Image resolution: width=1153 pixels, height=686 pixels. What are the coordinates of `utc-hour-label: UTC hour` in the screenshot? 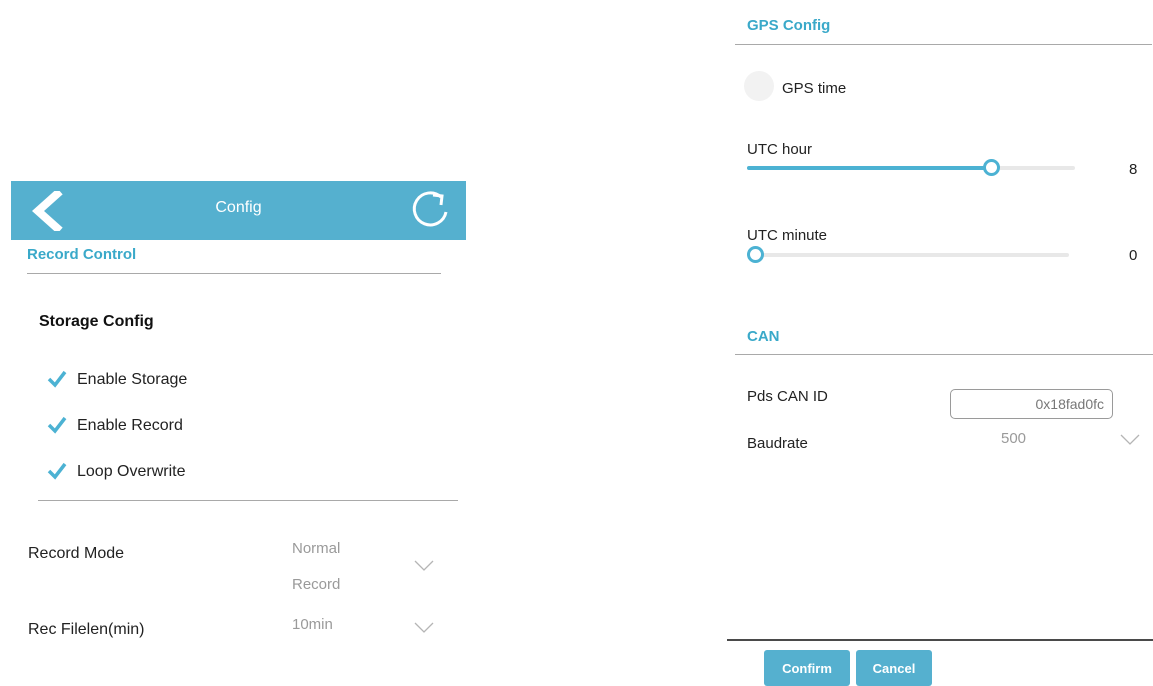 It's located at (780, 149).